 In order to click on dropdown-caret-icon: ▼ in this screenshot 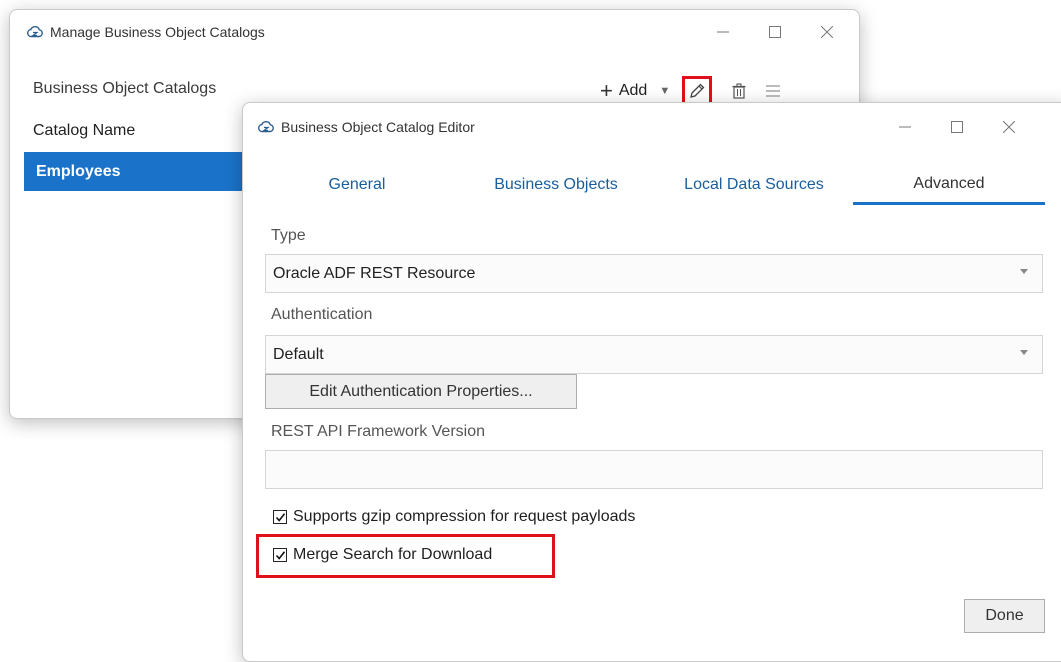, I will do `click(664, 91)`.